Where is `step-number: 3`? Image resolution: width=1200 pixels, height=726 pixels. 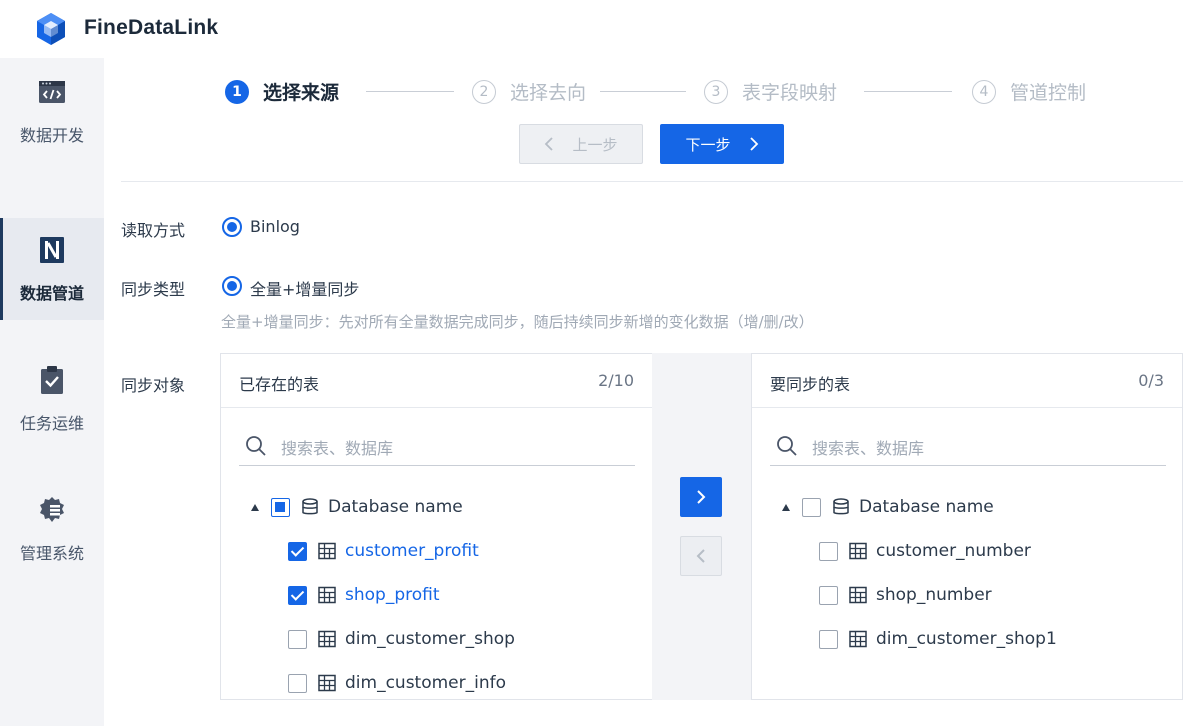
step-number: 3 is located at coordinates (716, 91).